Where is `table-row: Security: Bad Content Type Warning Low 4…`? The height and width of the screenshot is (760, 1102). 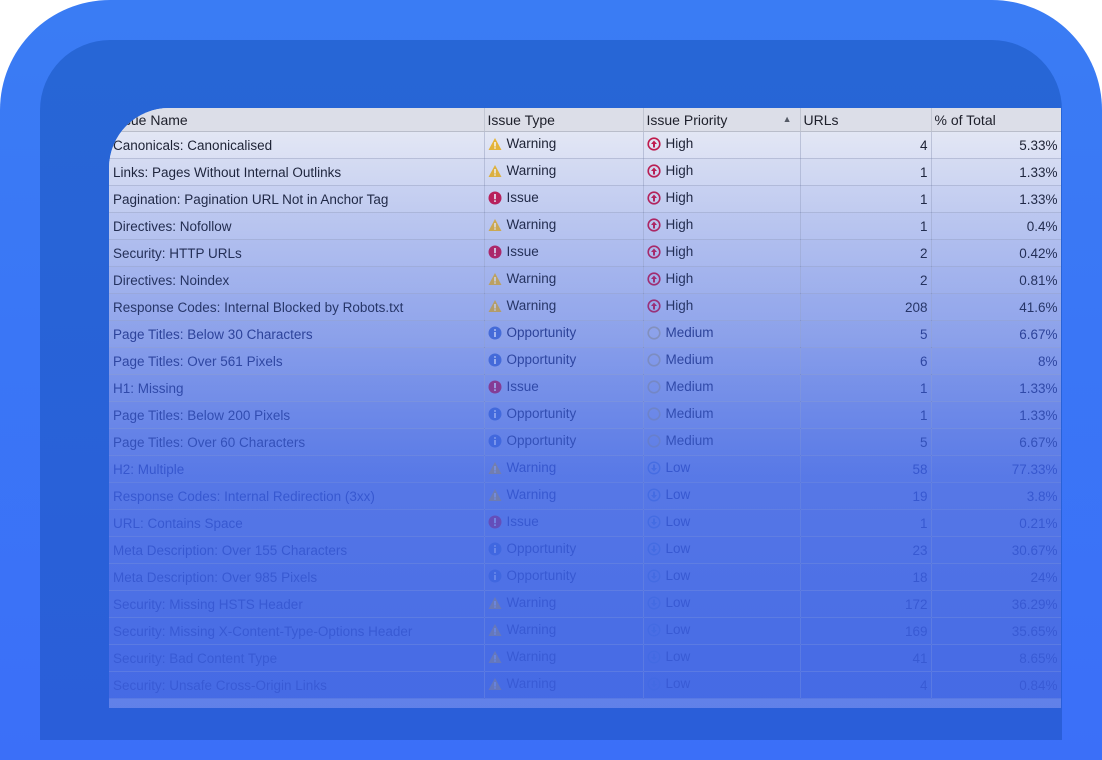
table-row: Security: Bad Content Type Warning Low 4… is located at coordinates (585, 658).